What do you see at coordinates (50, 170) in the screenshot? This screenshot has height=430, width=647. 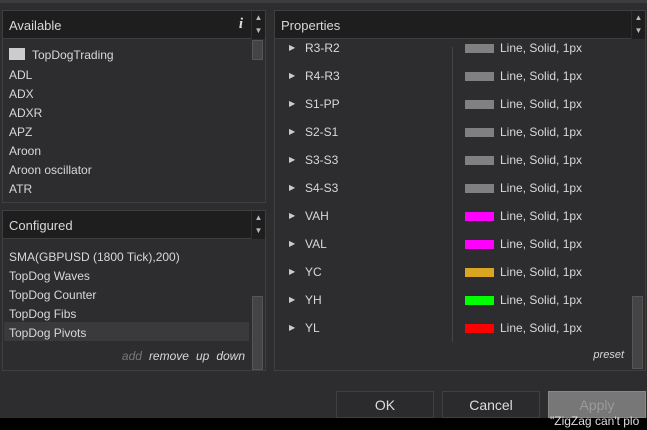 I see `indicator-item: Aroon oscillator` at bounding box center [50, 170].